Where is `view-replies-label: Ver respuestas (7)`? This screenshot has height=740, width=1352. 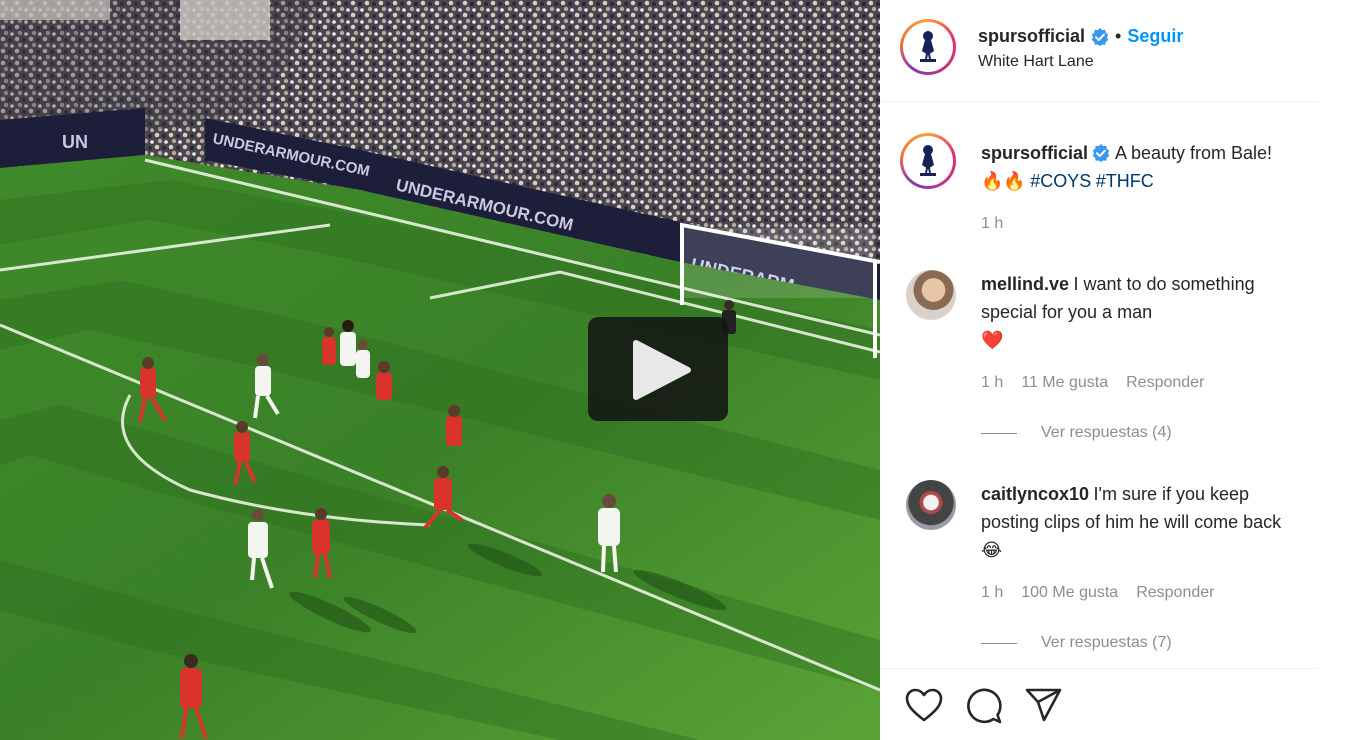 view-replies-label: Ver respuestas (7) is located at coordinates (1106, 642).